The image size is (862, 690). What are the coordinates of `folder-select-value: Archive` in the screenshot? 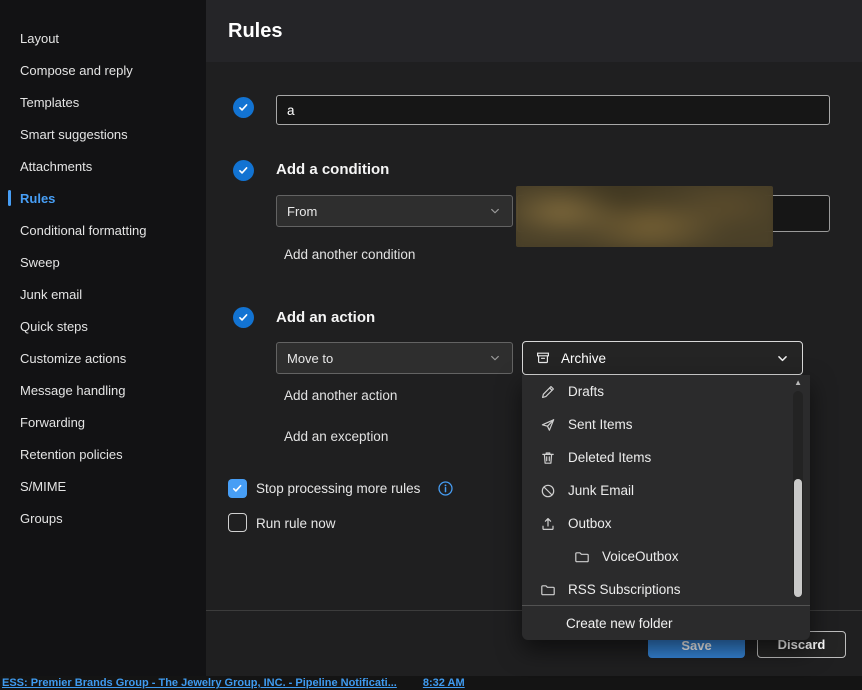 It's located at (584, 358).